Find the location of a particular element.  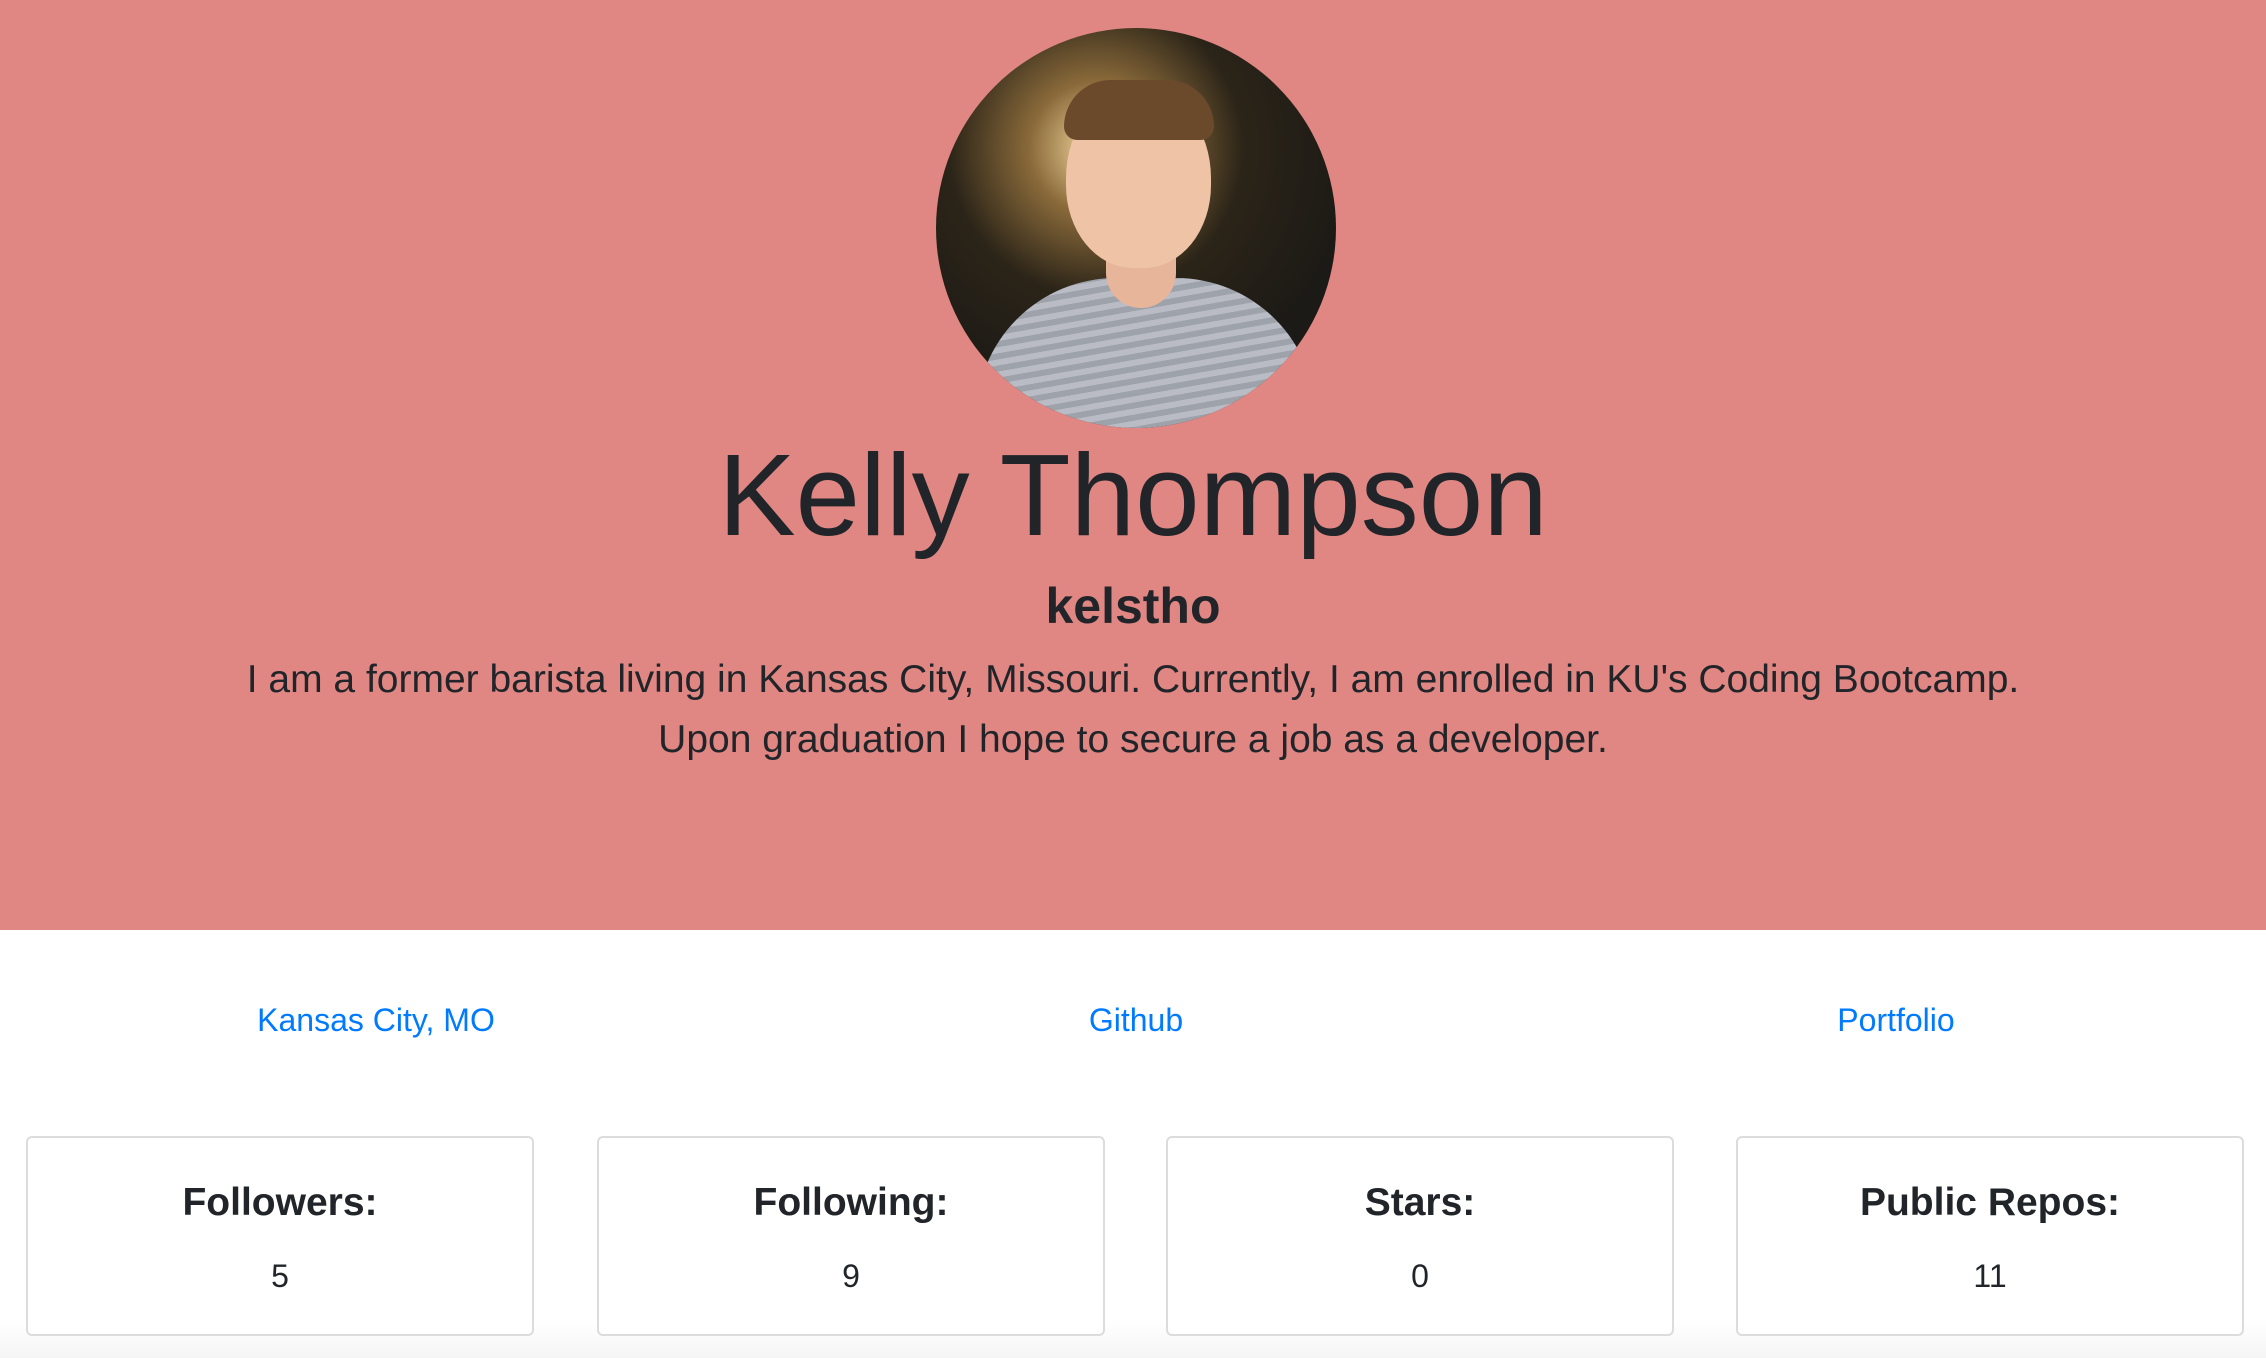

stat-card-following: Following: 9 is located at coordinates (851, 1236).